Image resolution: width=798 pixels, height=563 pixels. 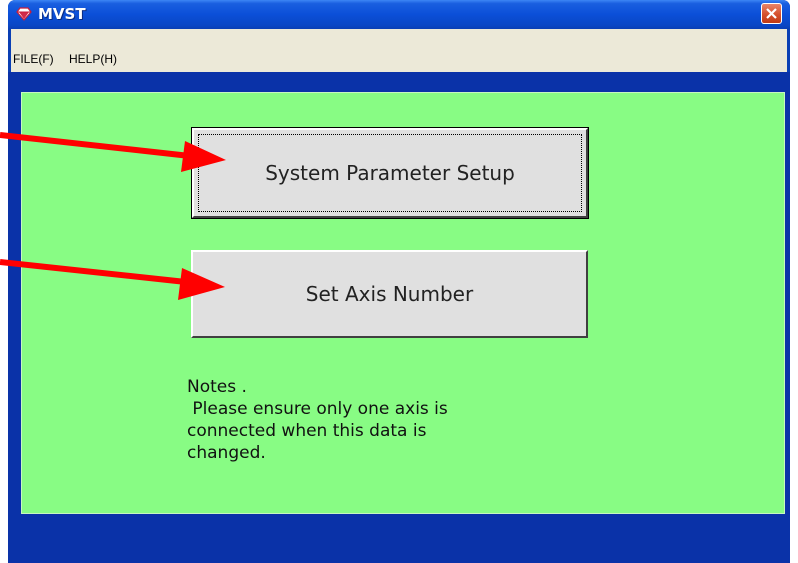 What do you see at coordinates (33, 59) in the screenshot?
I see `menu-file: FILE(F)` at bounding box center [33, 59].